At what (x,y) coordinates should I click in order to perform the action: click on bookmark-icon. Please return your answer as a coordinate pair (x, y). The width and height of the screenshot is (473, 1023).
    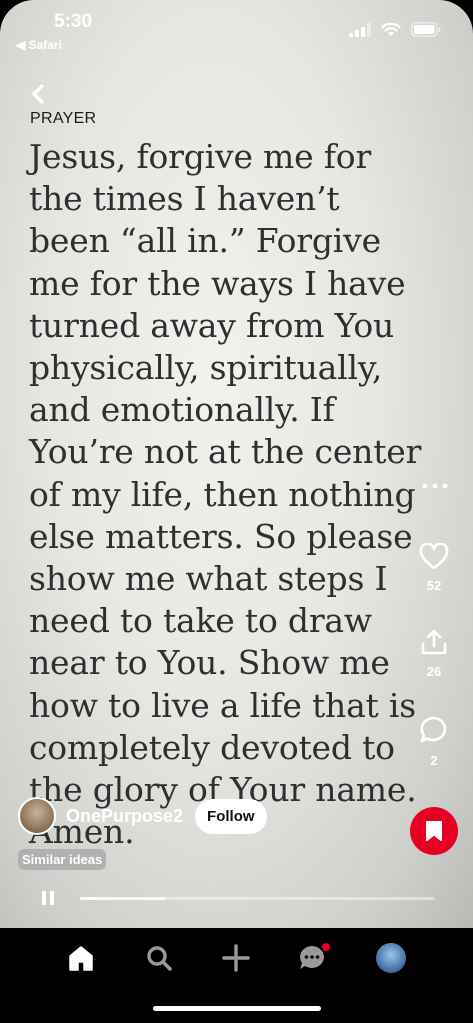
    Looking at the image, I should click on (434, 831).